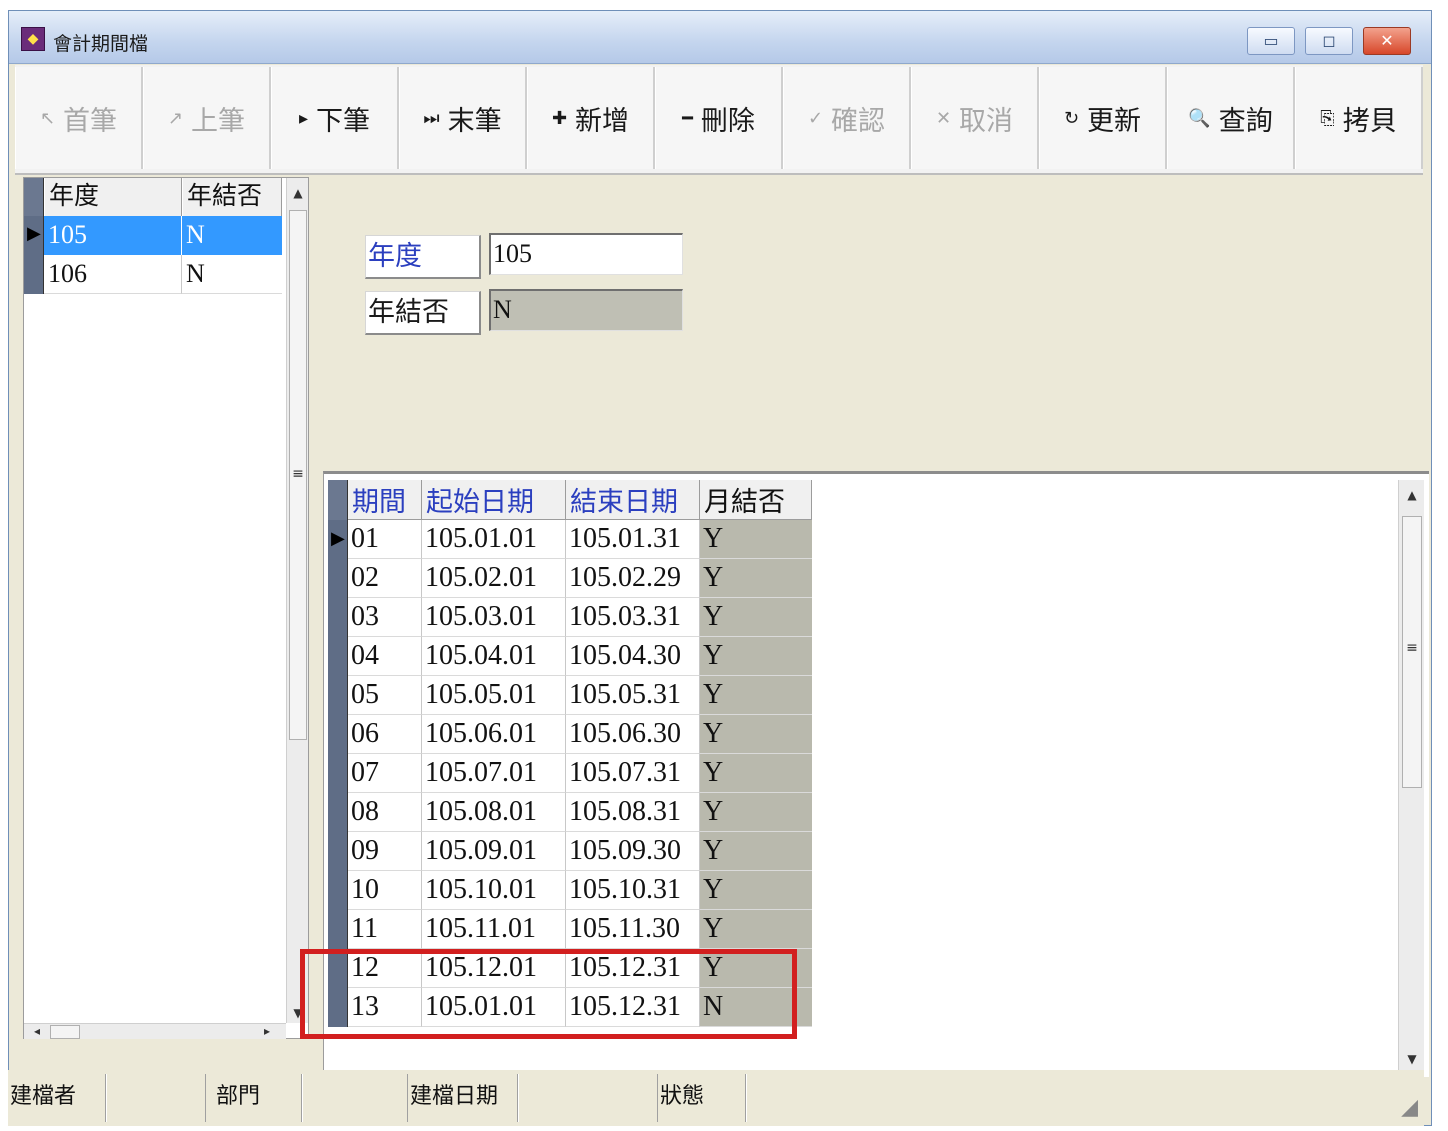 The image size is (1448, 1131). What do you see at coordinates (494, 890) in the screenshot?
I see `start-date-cell: 105.10.01` at bounding box center [494, 890].